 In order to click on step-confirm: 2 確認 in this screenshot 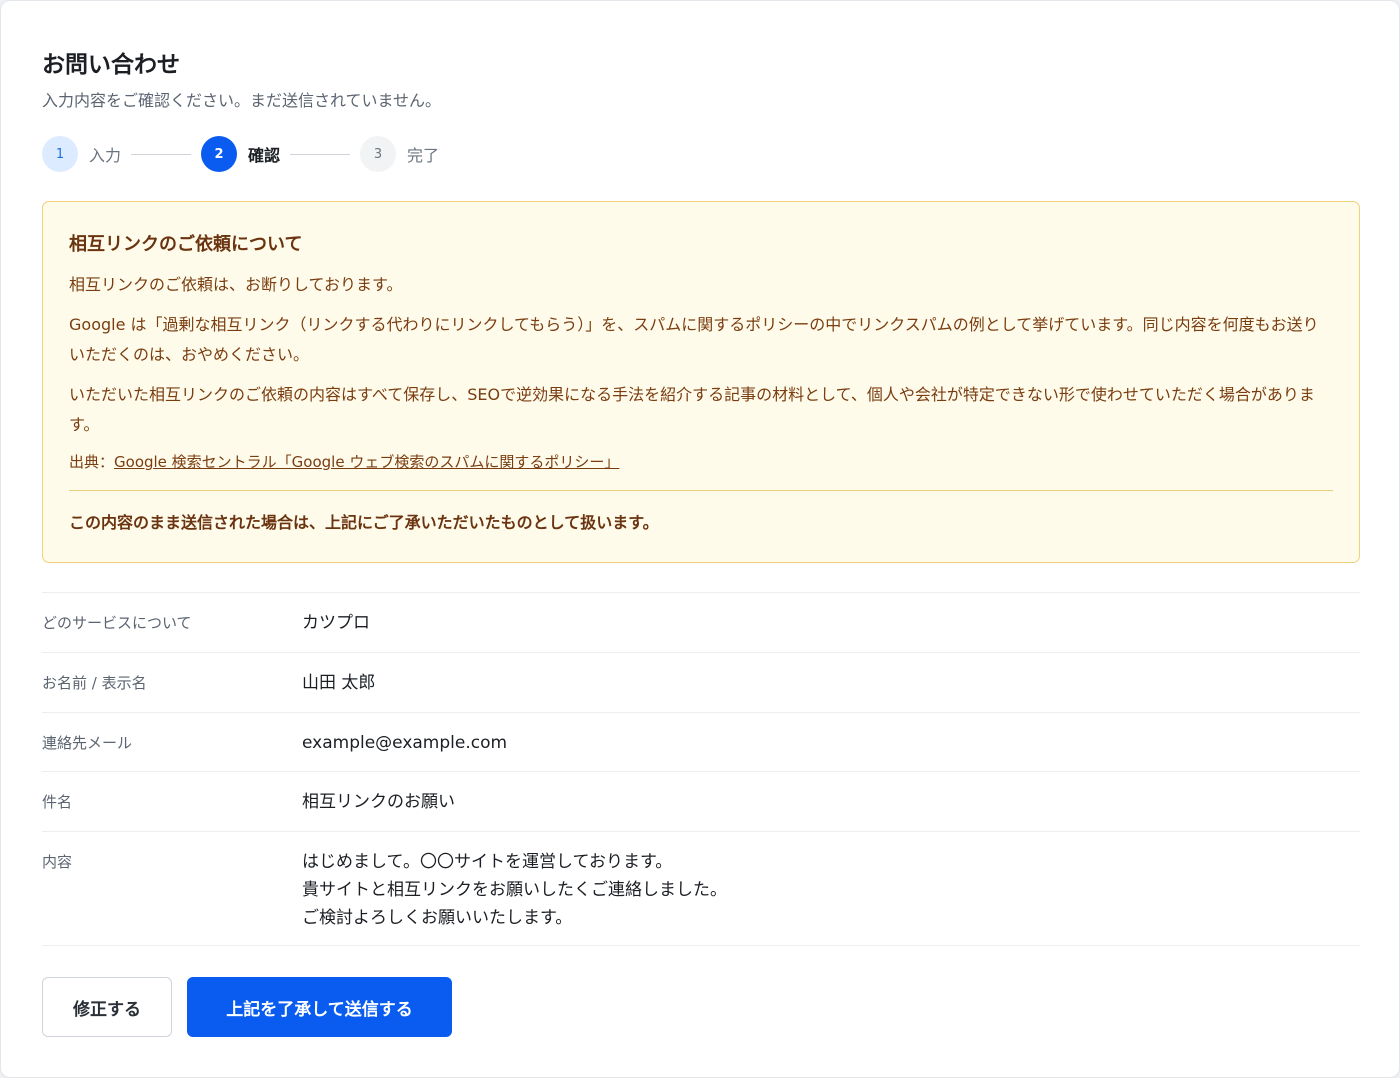, I will do `click(240, 154)`.